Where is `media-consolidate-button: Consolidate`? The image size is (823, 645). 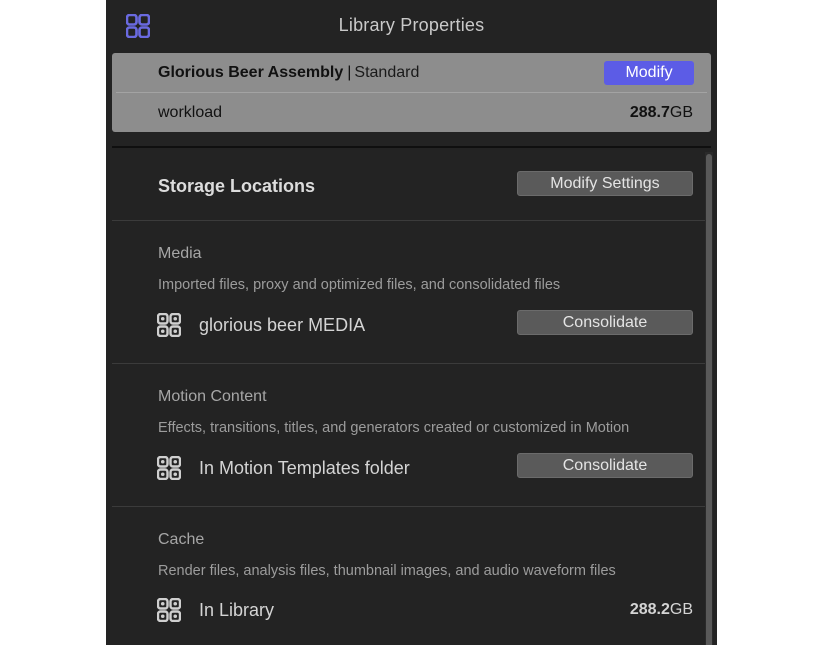 media-consolidate-button: Consolidate is located at coordinates (605, 322).